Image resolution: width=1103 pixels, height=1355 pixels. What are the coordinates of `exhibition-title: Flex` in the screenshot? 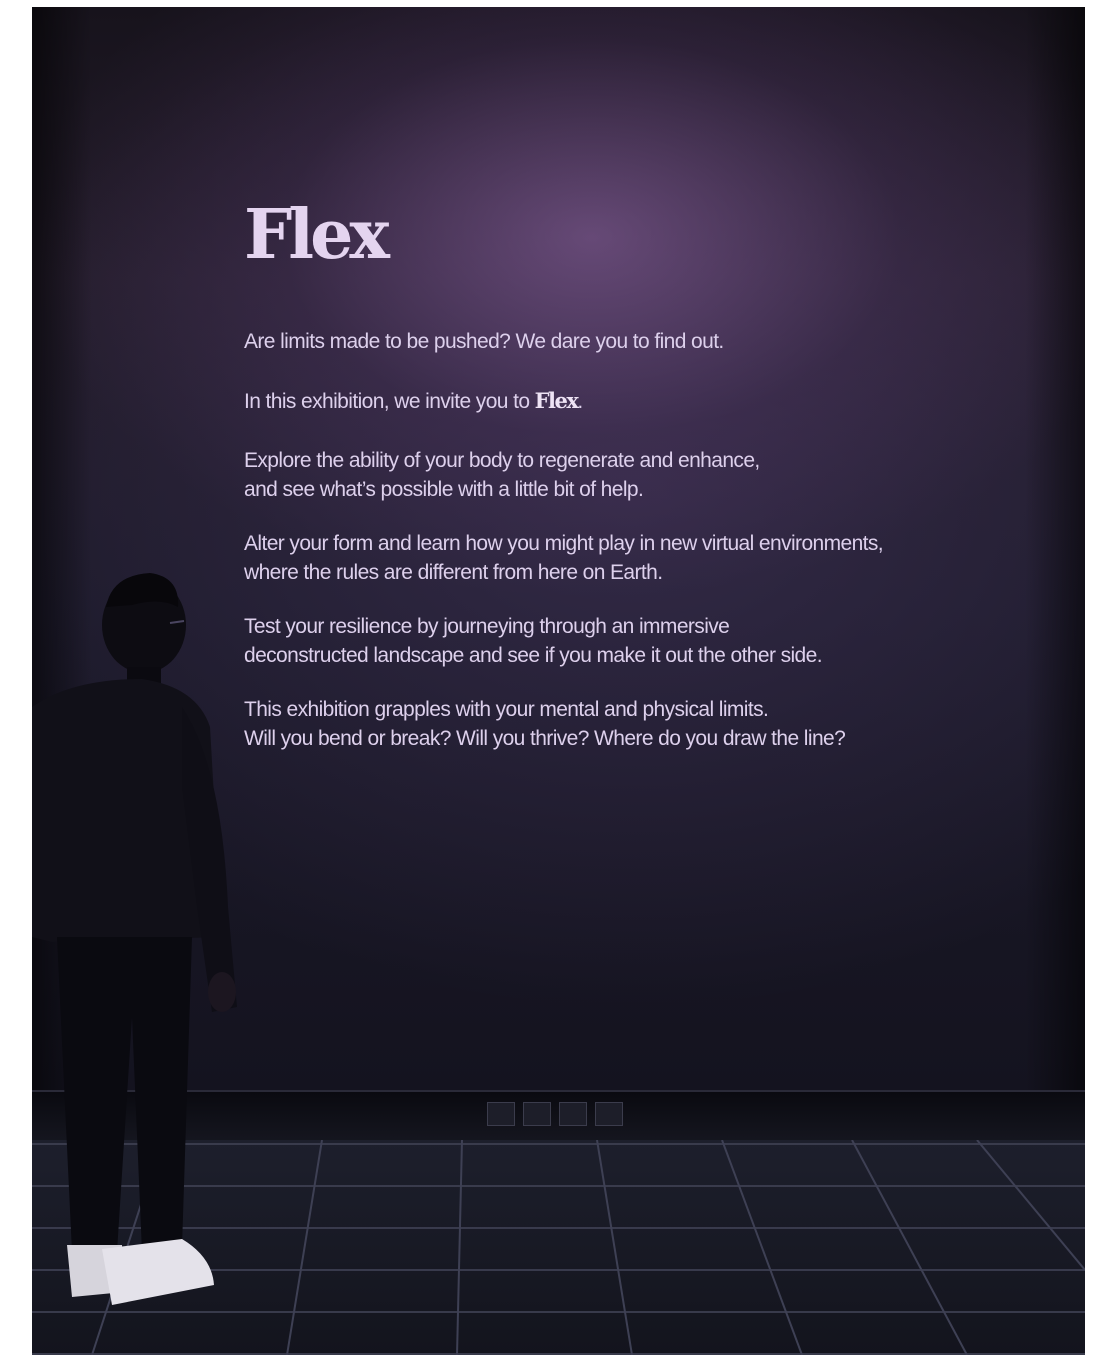 It's located at (317, 235).